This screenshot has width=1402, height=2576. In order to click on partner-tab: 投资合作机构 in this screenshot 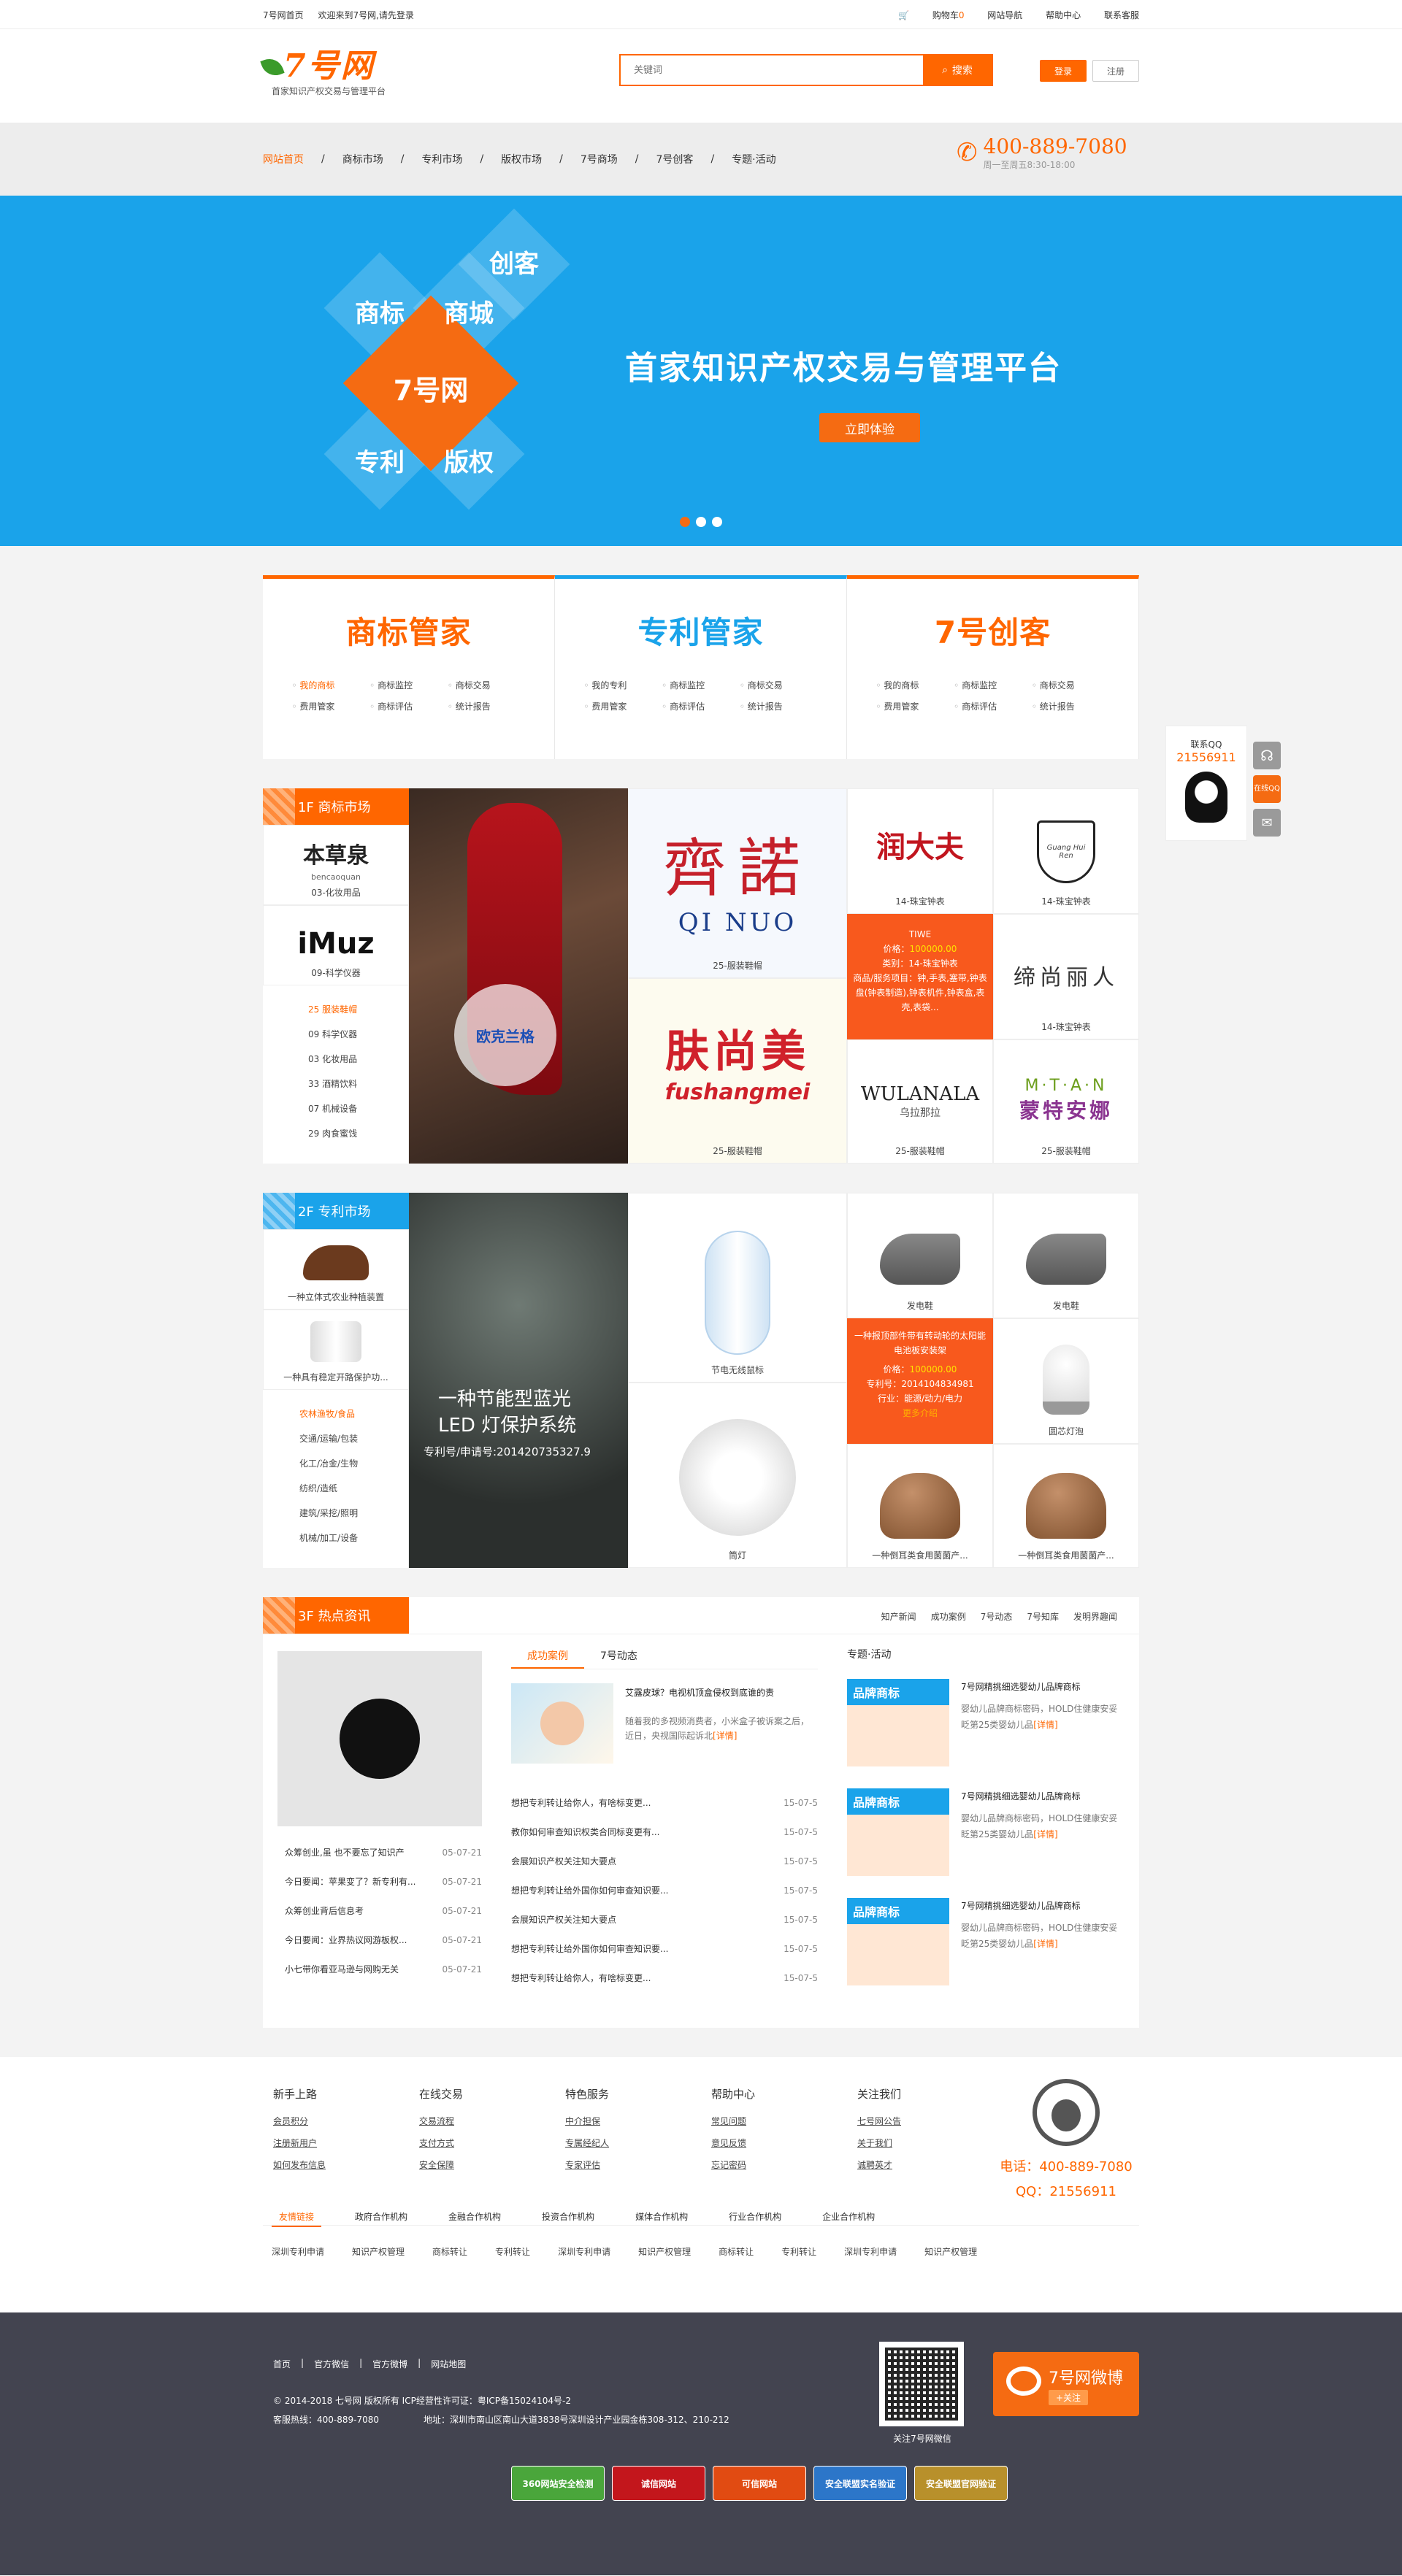, I will do `click(568, 2217)`.